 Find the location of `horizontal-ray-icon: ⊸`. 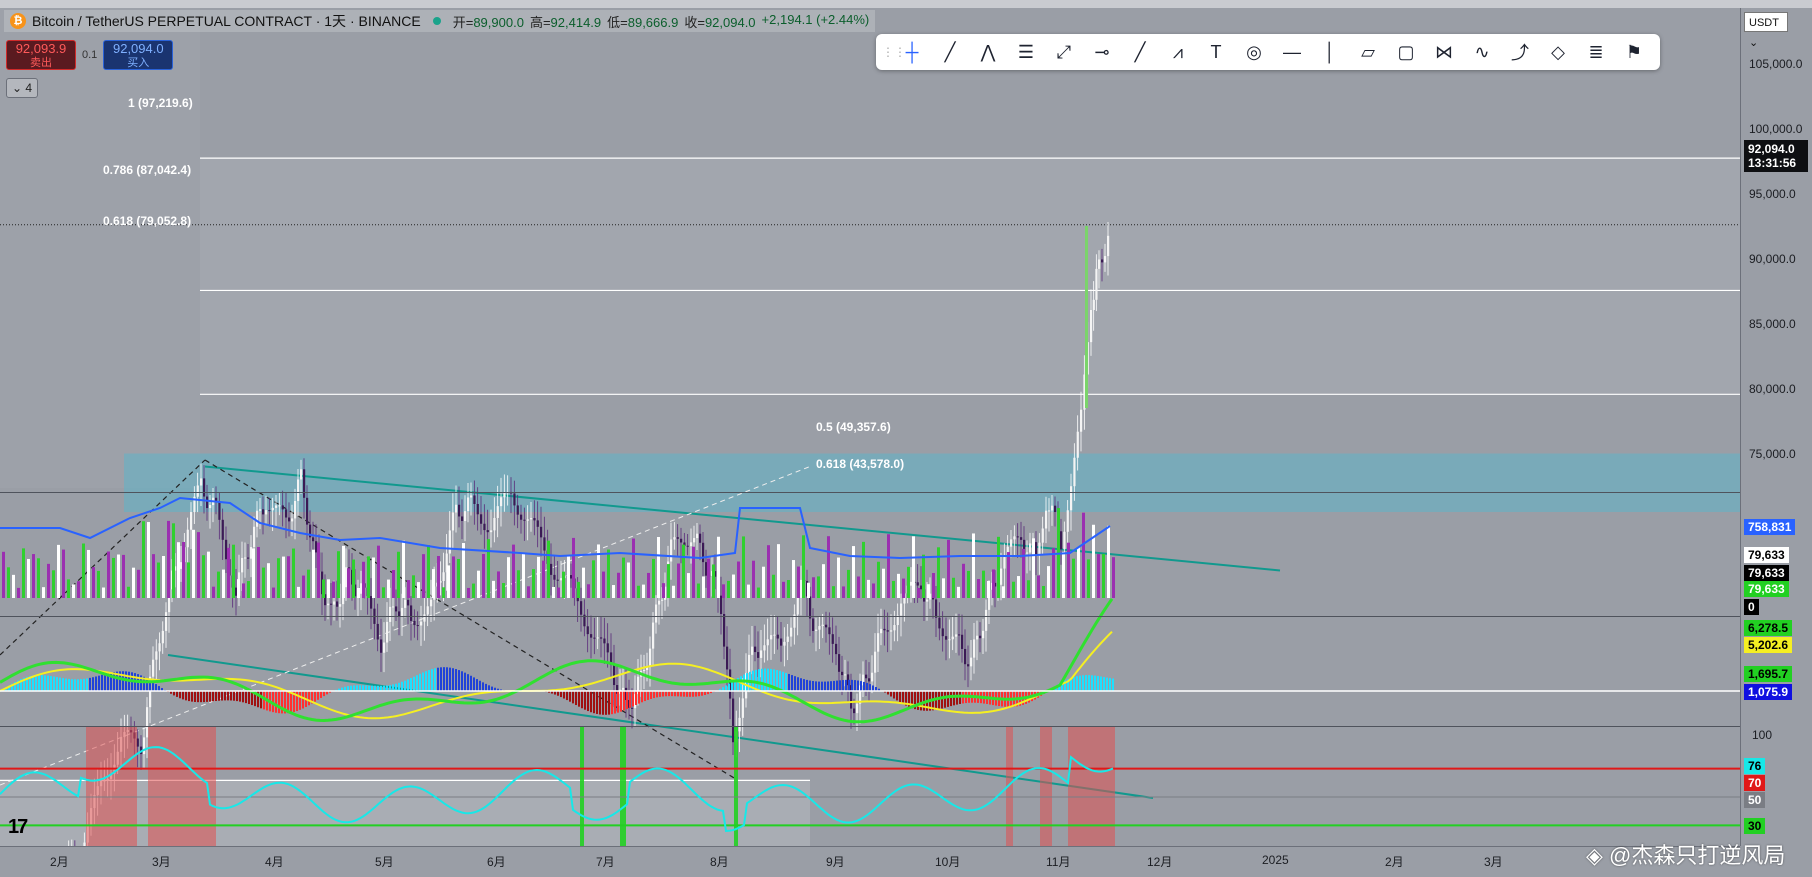

horizontal-ray-icon: ⊸ is located at coordinates (1102, 52).